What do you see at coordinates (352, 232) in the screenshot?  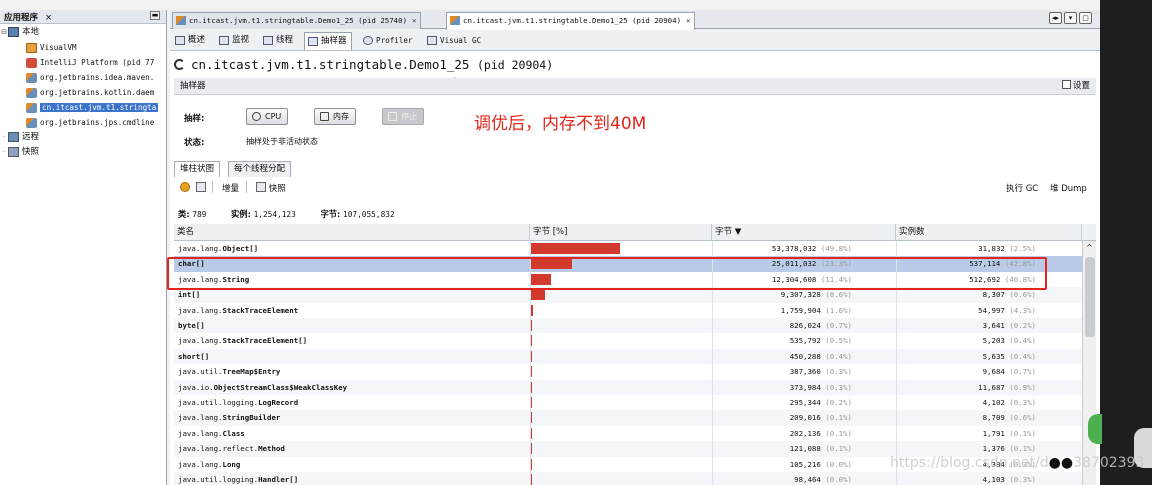 I see `col-class-name: 类名` at bounding box center [352, 232].